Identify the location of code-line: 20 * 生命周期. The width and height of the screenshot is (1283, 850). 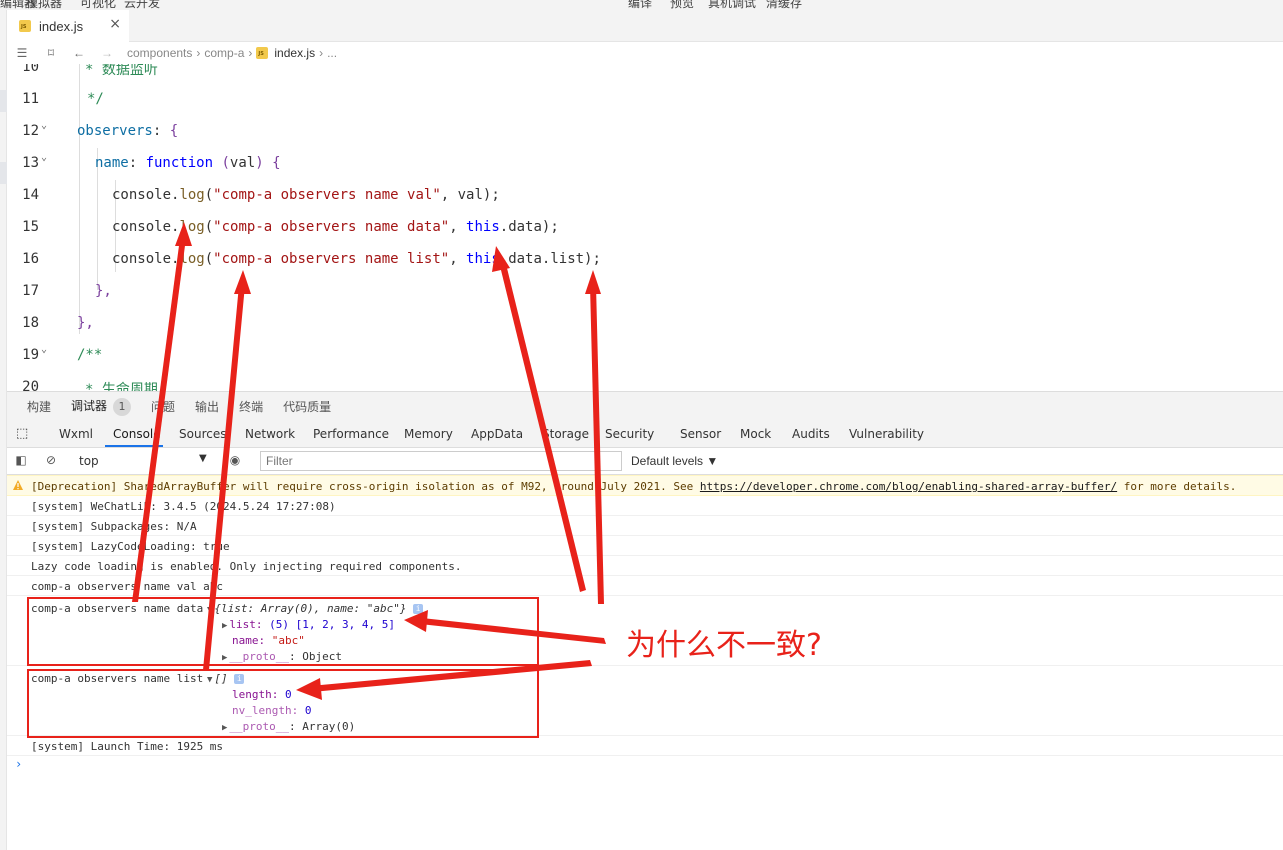
(645, 385).